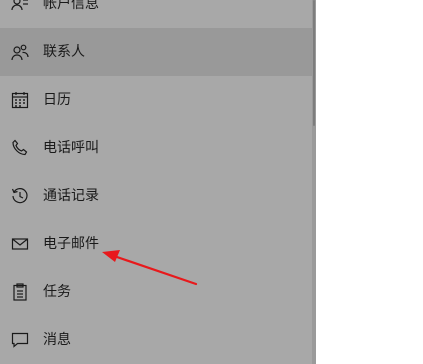  What do you see at coordinates (20, 340) in the screenshot?
I see `message-icon` at bounding box center [20, 340].